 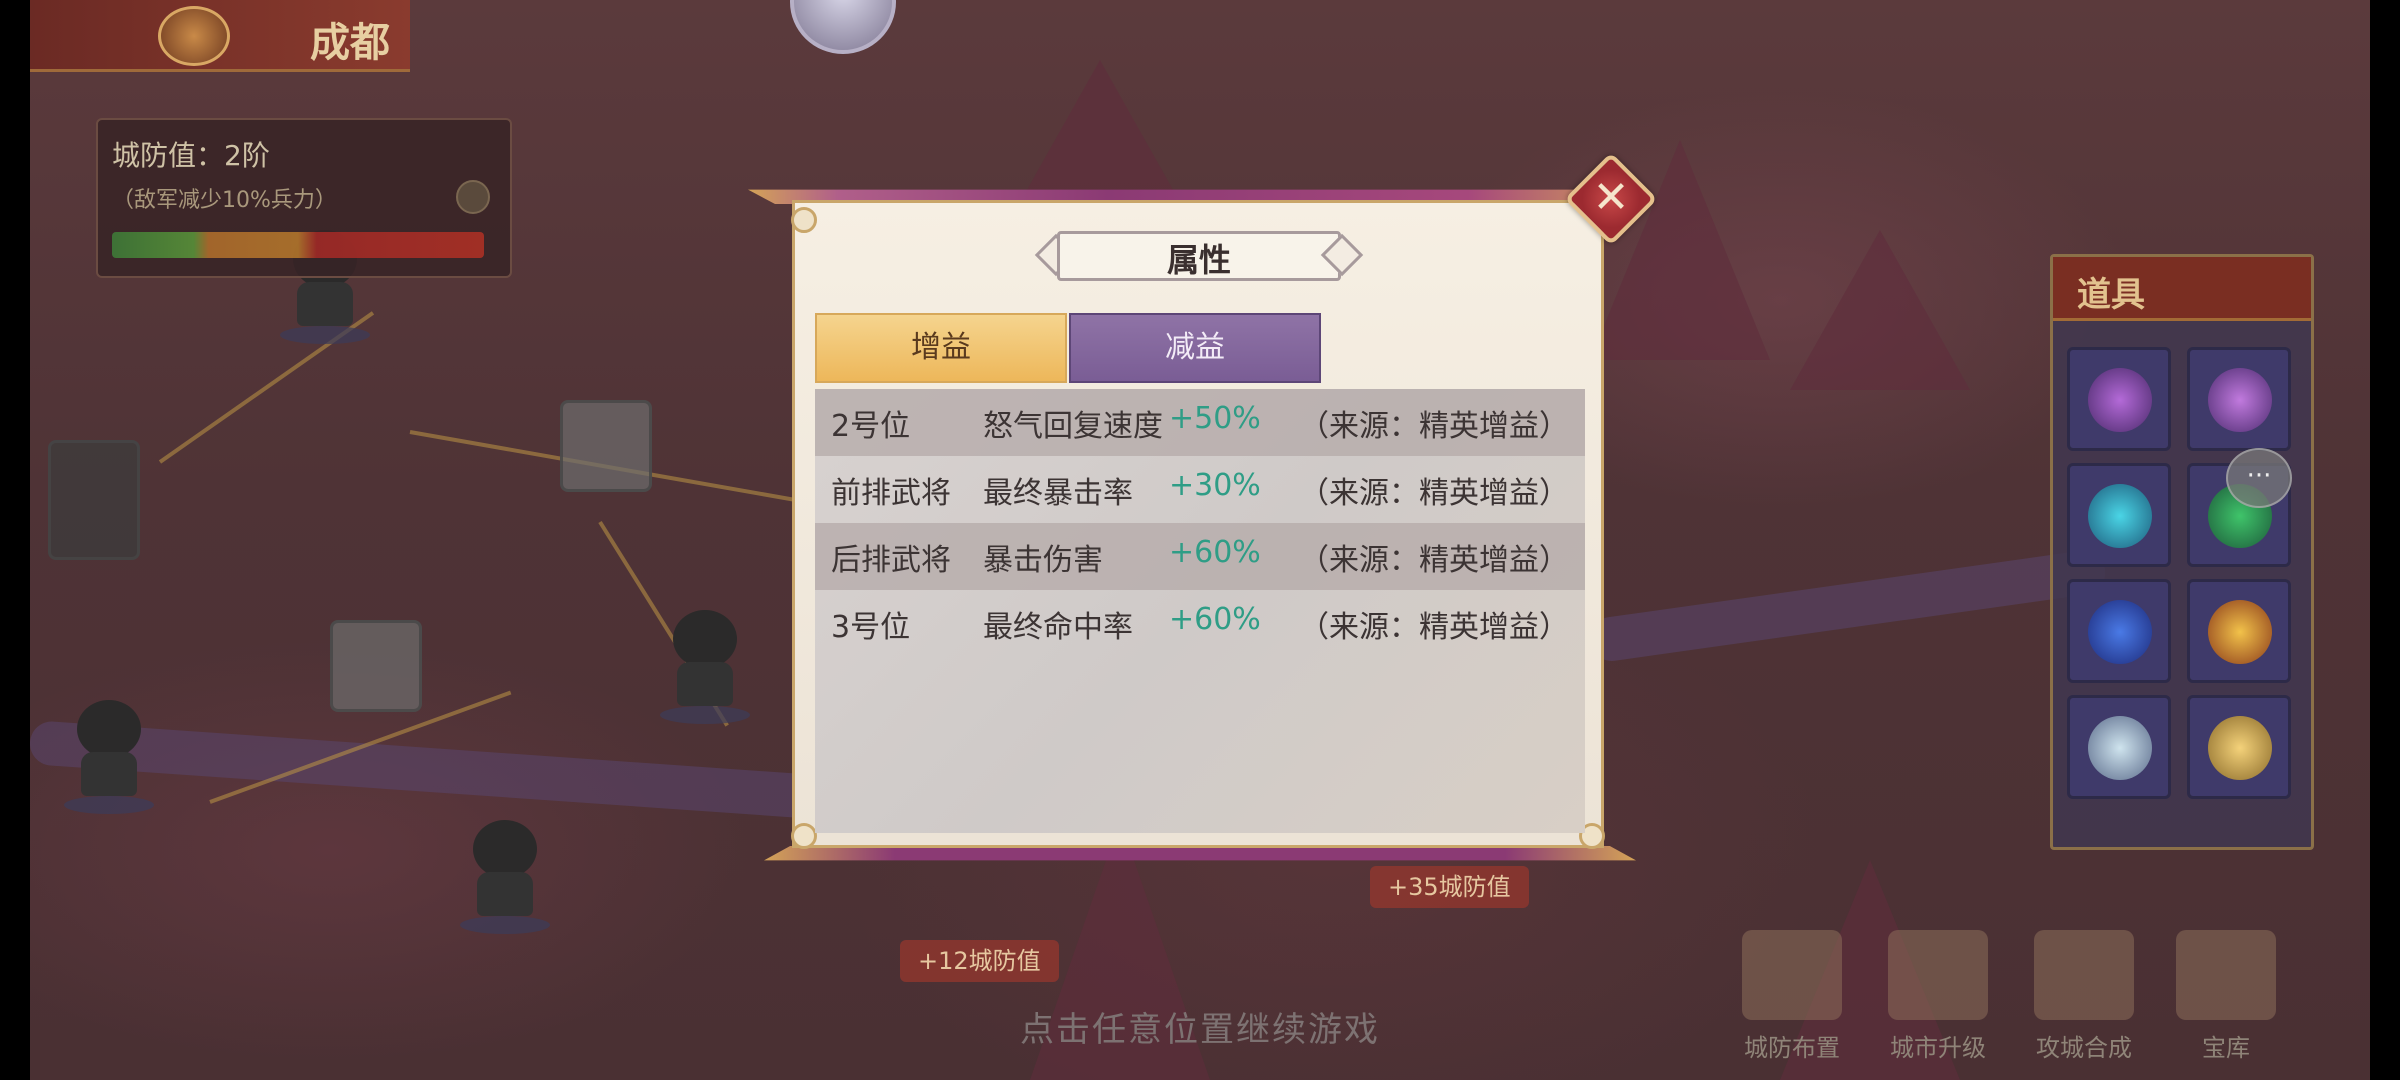 I want to click on city-emblem-icon, so click(x=194, y=36).